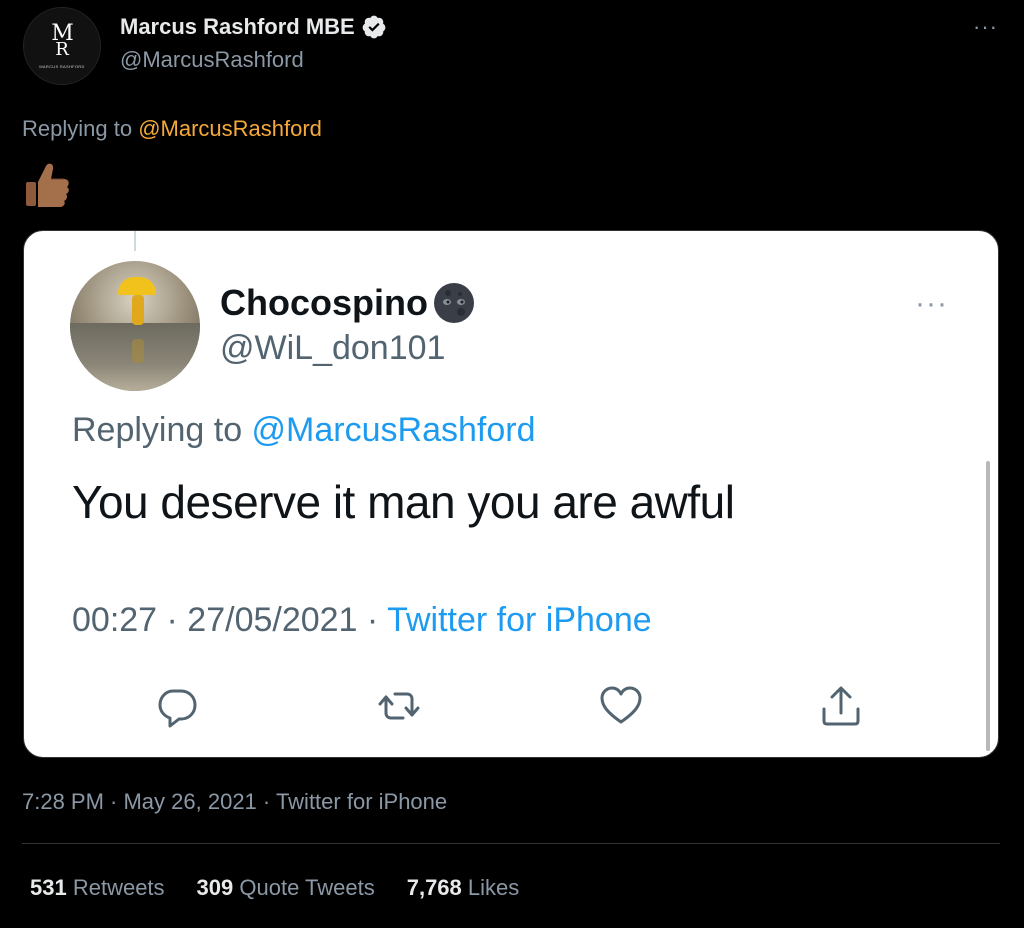  I want to click on embedded-display-name: Chocospino, so click(349, 303).